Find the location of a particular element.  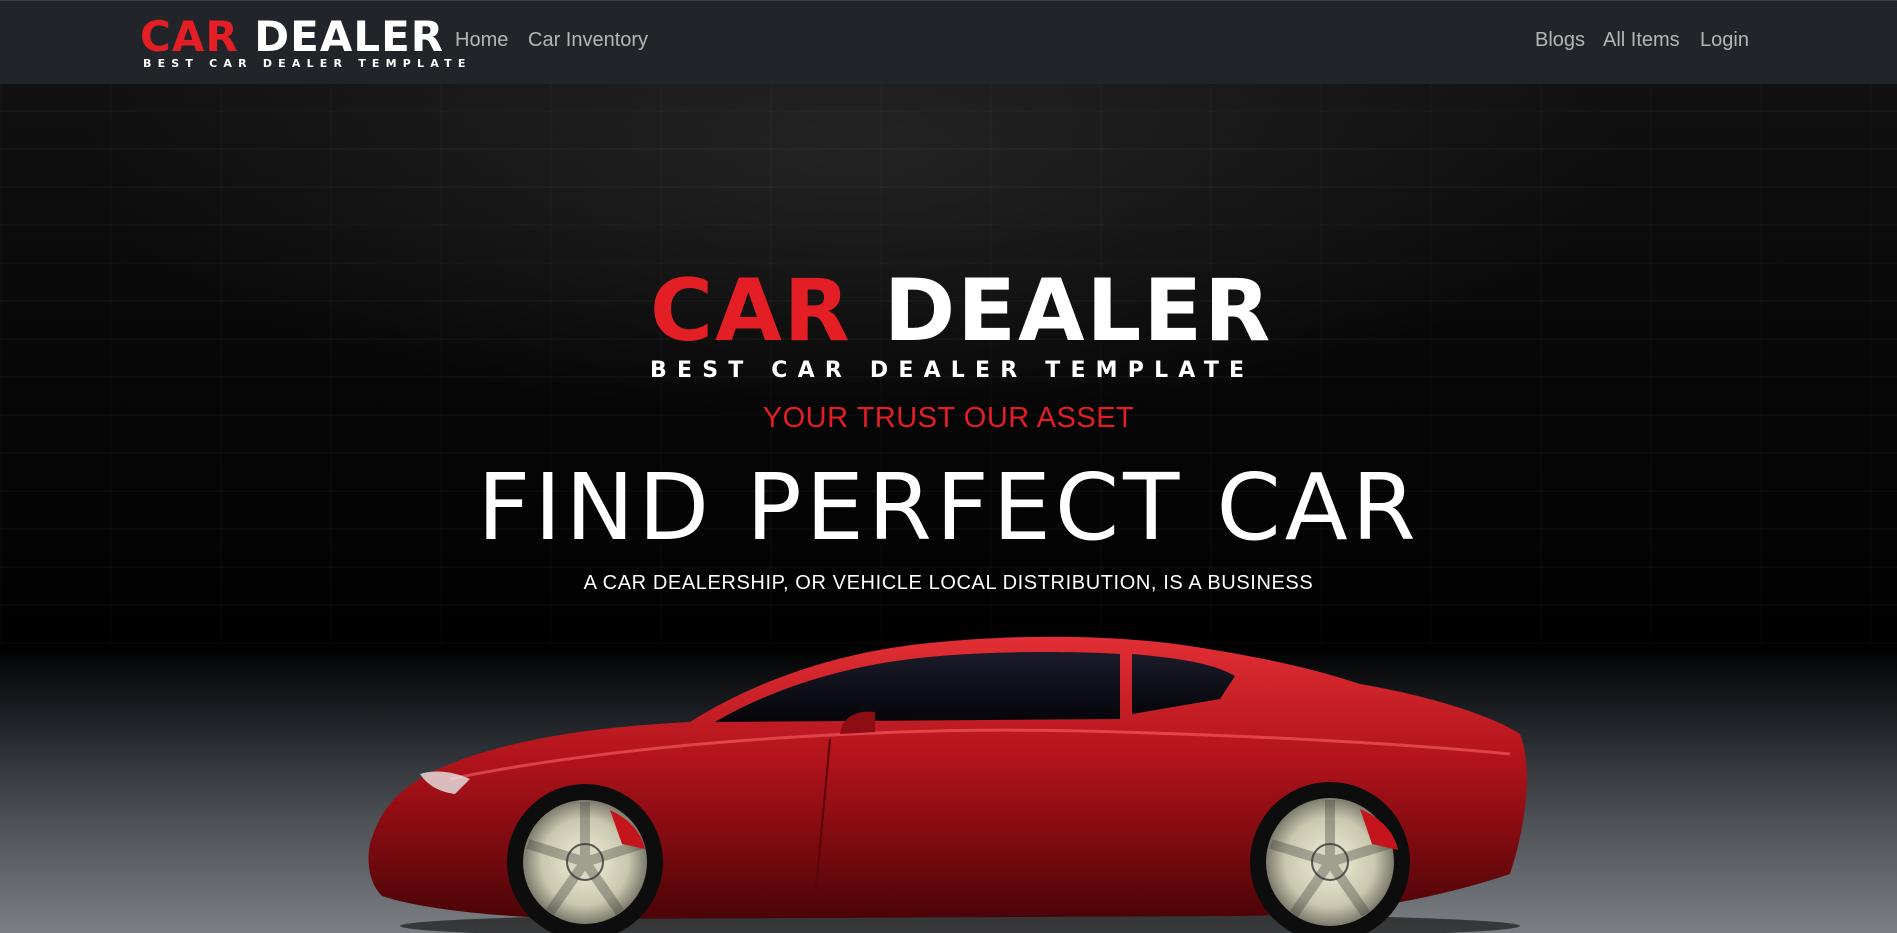

hero-logo-wordmark: CAR DEALER is located at coordinates (960, 311).